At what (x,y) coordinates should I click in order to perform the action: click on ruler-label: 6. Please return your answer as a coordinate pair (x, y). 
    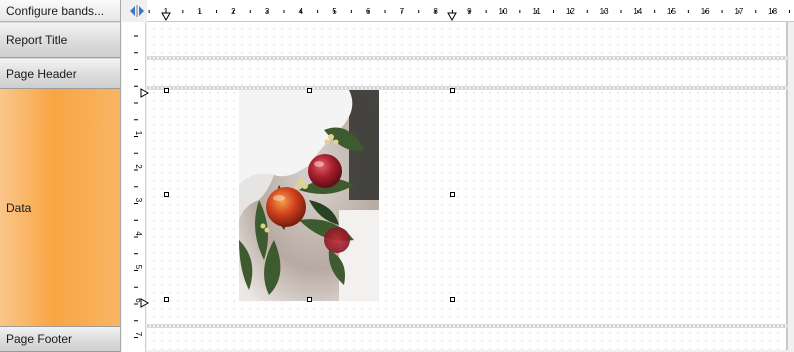
    Looking at the image, I should click on (368, 11).